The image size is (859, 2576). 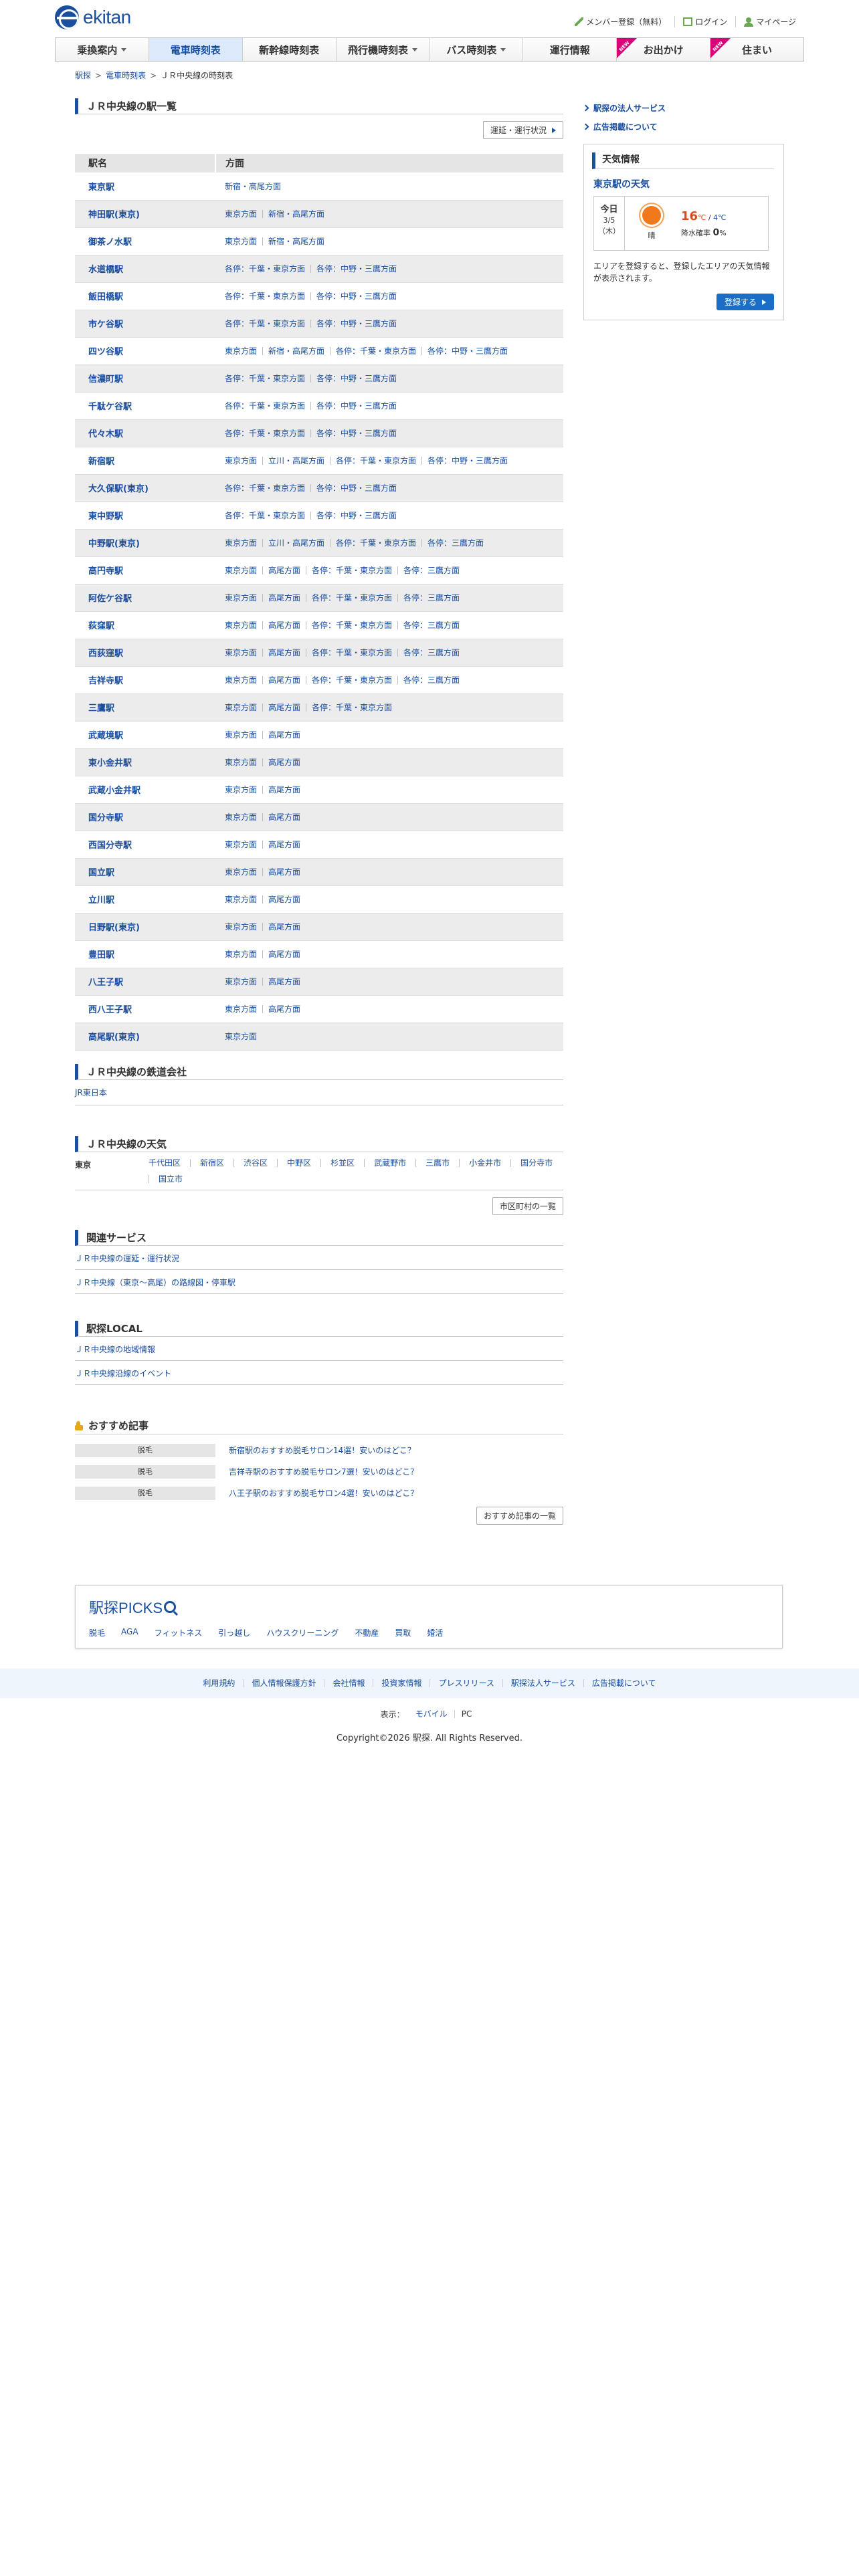 I want to click on station-name: 三鷹駅, so click(x=145, y=708).